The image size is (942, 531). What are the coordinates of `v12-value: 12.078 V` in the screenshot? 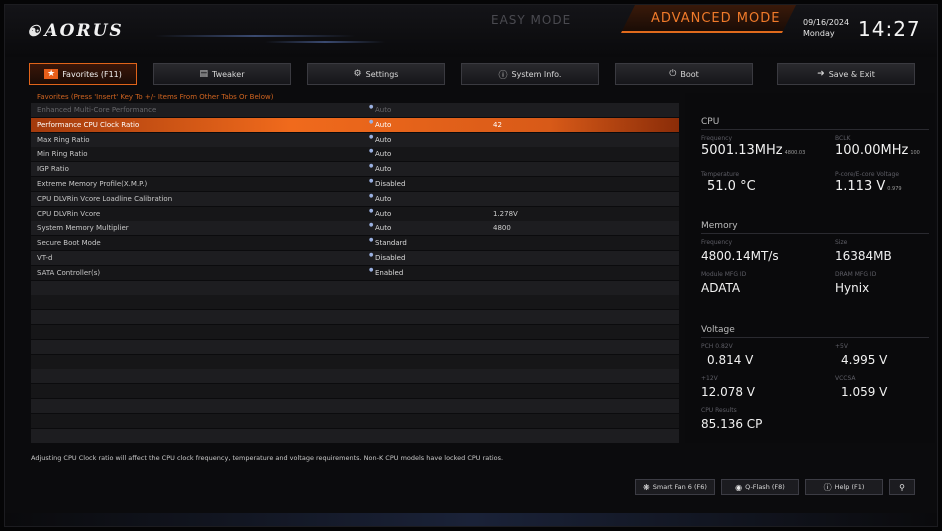 It's located at (728, 392).